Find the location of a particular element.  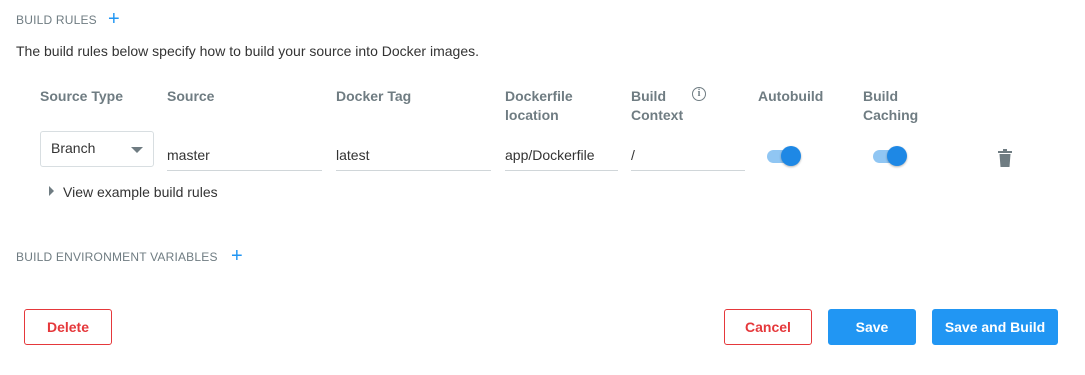

col-build-caching-line2: Caching is located at coordinates (891, 115).